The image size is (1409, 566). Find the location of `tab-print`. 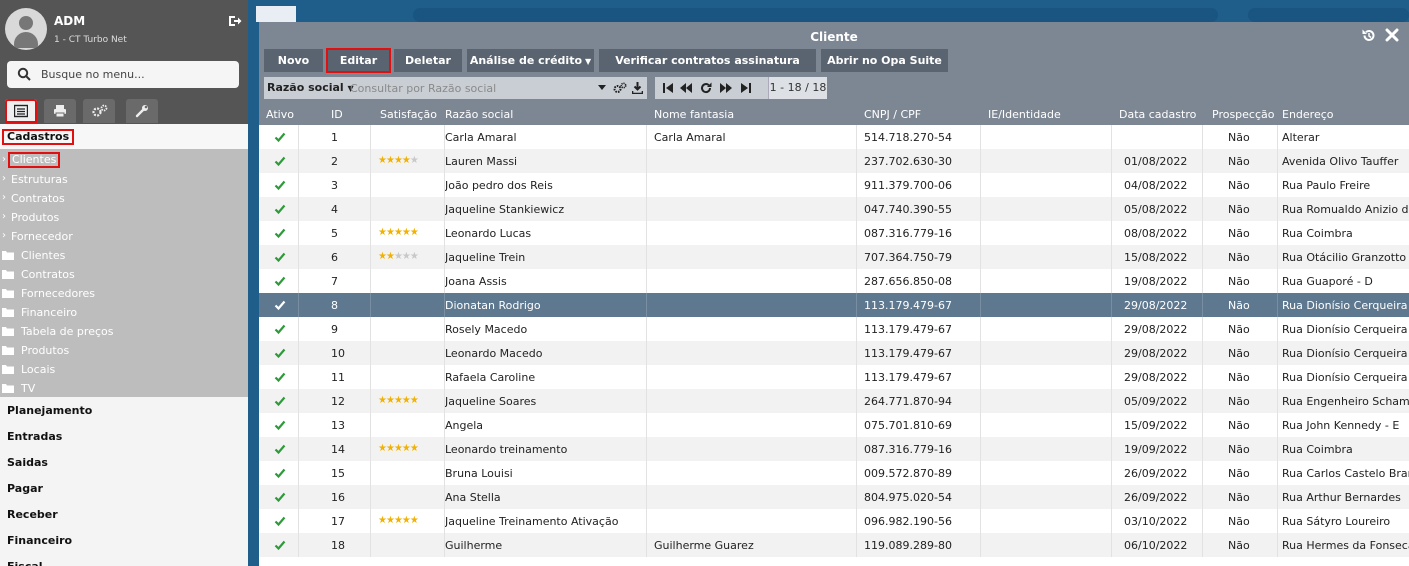

tab-print is located at coordinates (60, 111).